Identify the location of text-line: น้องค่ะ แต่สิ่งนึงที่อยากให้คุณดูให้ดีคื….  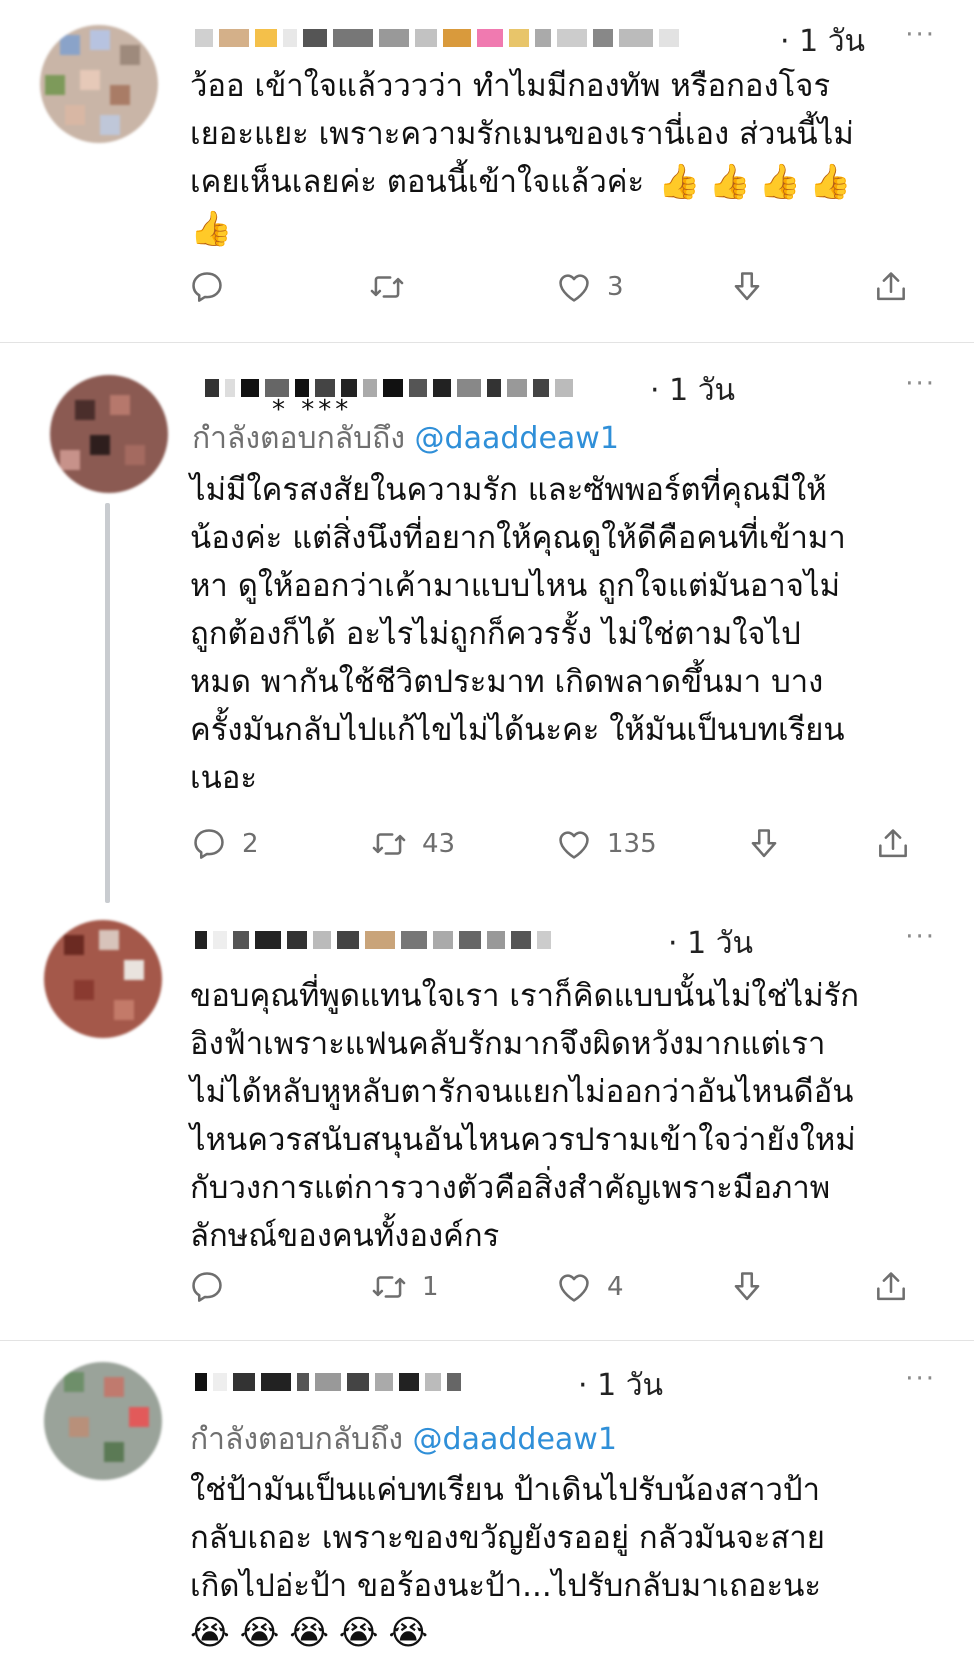
(518, 538).